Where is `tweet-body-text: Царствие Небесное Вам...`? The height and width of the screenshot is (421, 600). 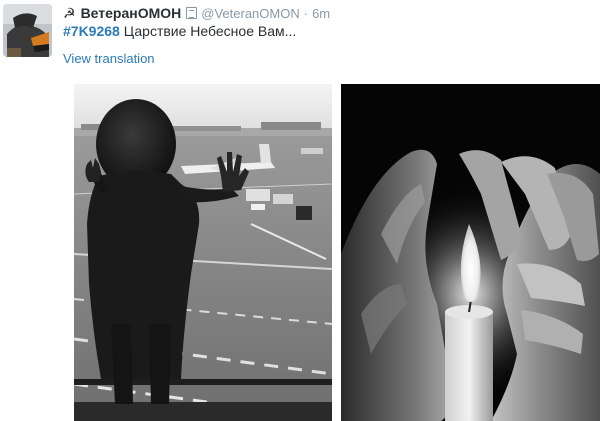
tweet-body-text: Царствие Небесное Вам... is located at coordinates (208, 31).